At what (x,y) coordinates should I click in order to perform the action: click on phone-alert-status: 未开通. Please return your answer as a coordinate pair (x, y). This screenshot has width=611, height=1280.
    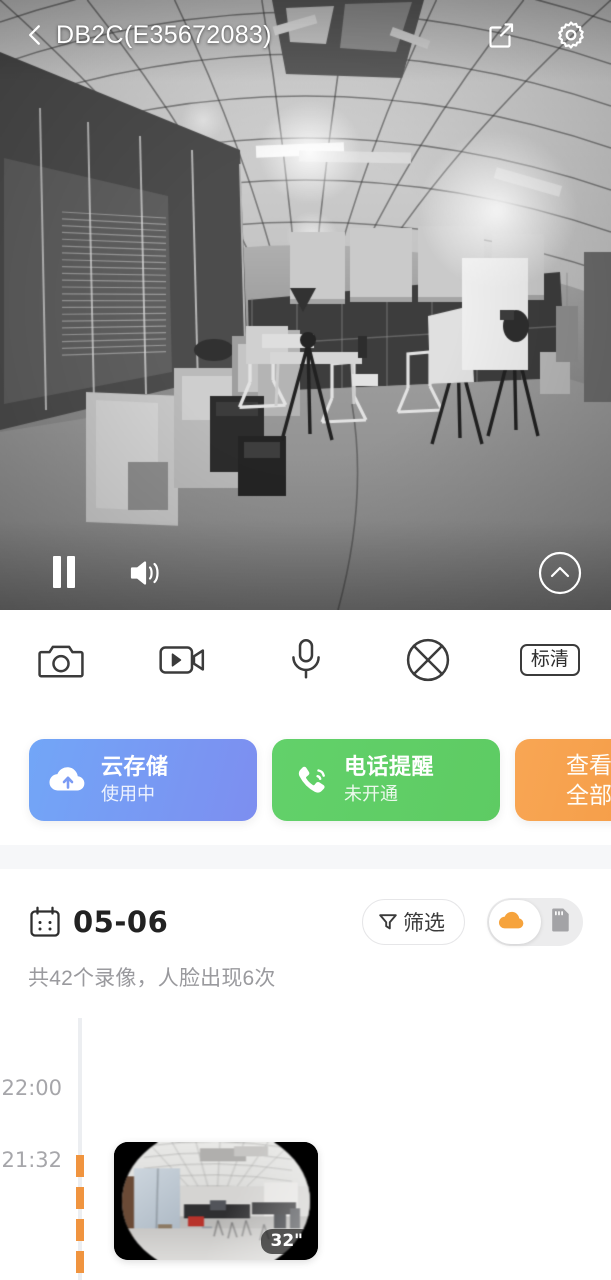
    Looking at the image, I should click on (371, 794).